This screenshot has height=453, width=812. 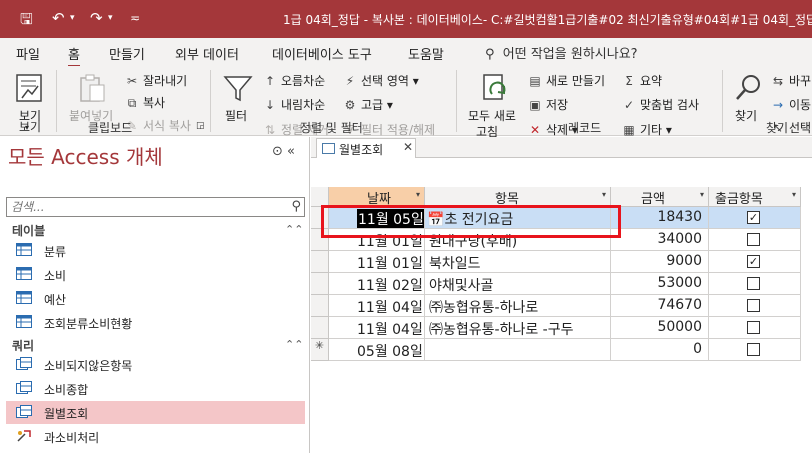 I want to click on find-button: 찾기, so click(x=746, y=115).